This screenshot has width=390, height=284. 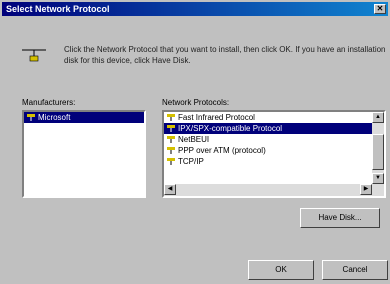 I want to click on network-protocol-icon, so click(x=34, y=55).